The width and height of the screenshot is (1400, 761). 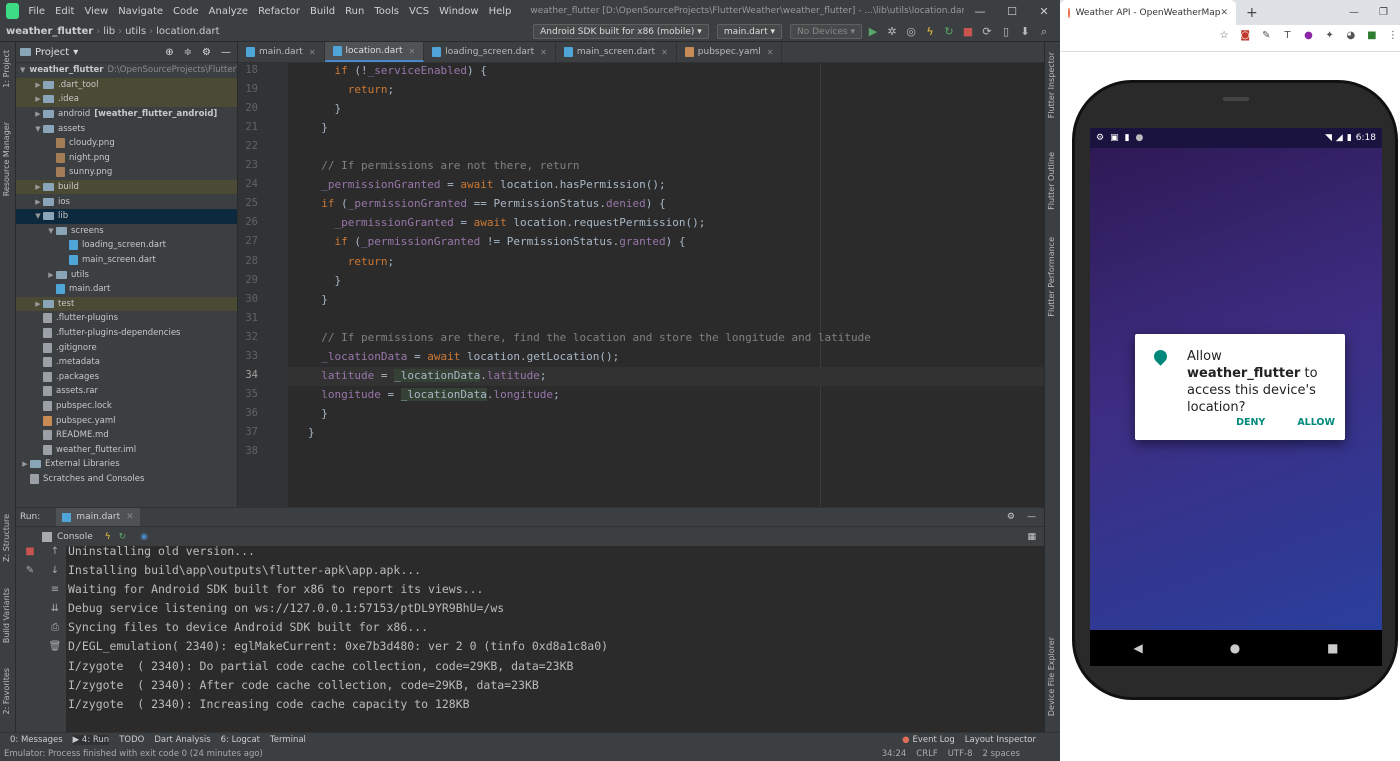 What do you see at coordinates (126, 85) in the screenshot?
I see `project-tree-item: ▶ .dart_tool` at bounding box center [126, 85].